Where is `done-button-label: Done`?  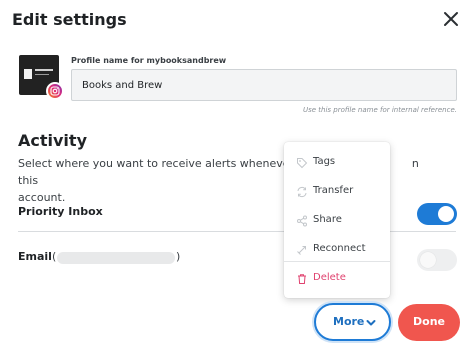 done-button-label: Done is located at coordinates (429, 321).